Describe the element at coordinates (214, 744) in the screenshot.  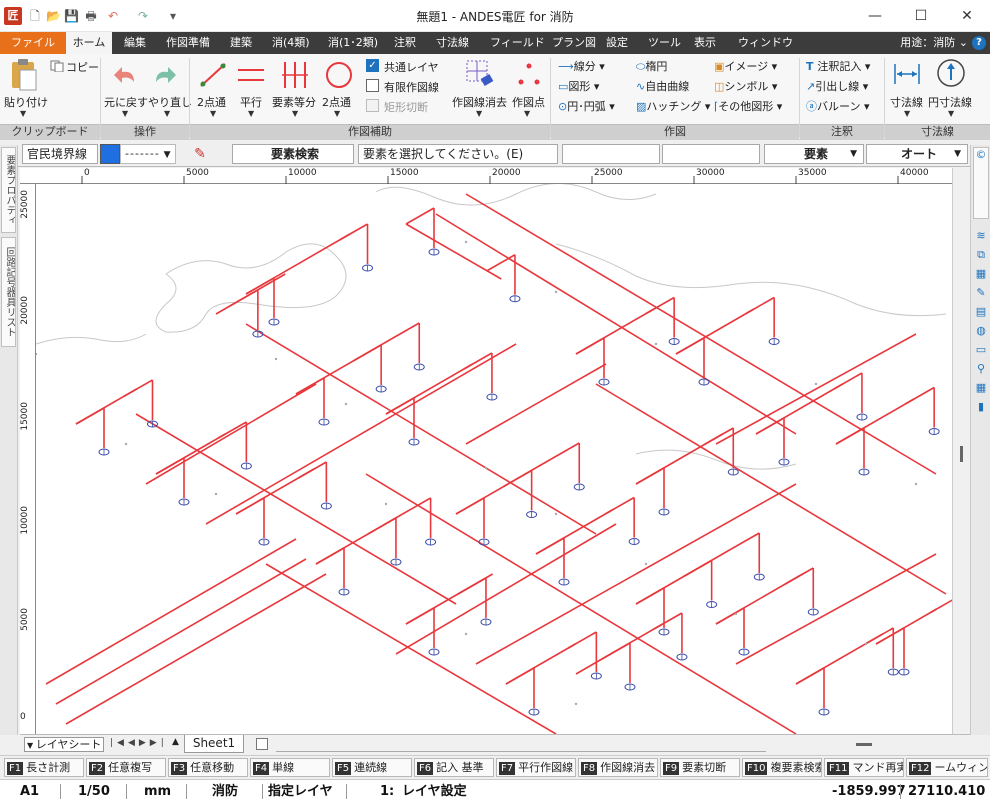
I see `sheet-tab: Sheet1` at that location.